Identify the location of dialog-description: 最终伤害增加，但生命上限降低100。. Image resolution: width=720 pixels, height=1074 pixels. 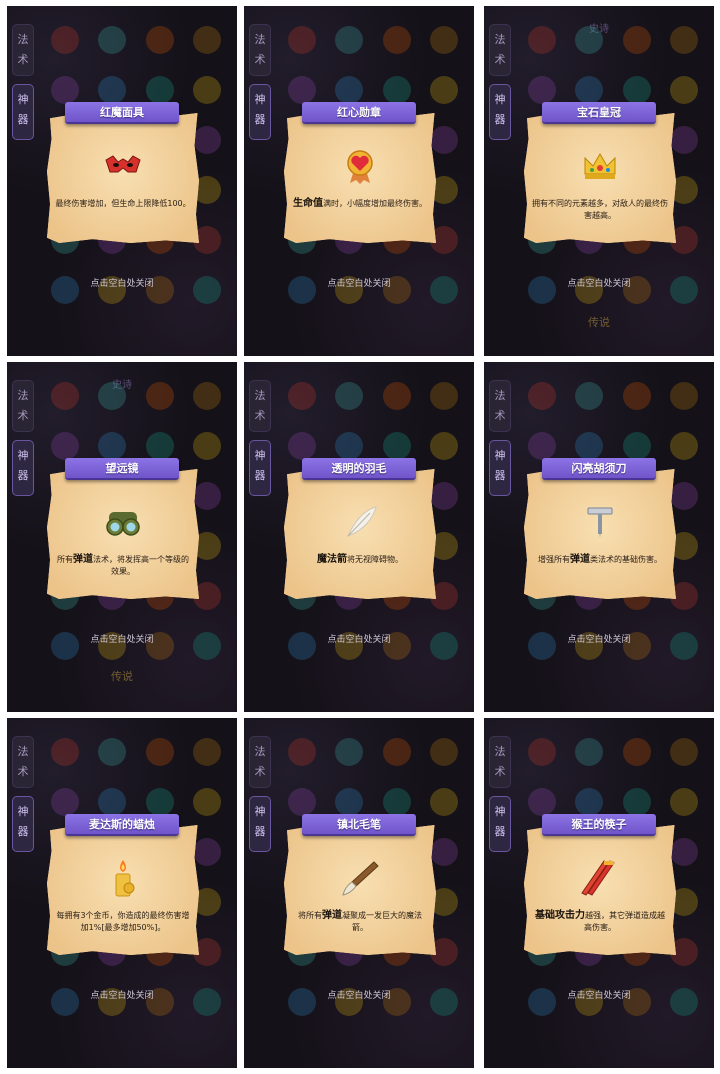
(123, 203).